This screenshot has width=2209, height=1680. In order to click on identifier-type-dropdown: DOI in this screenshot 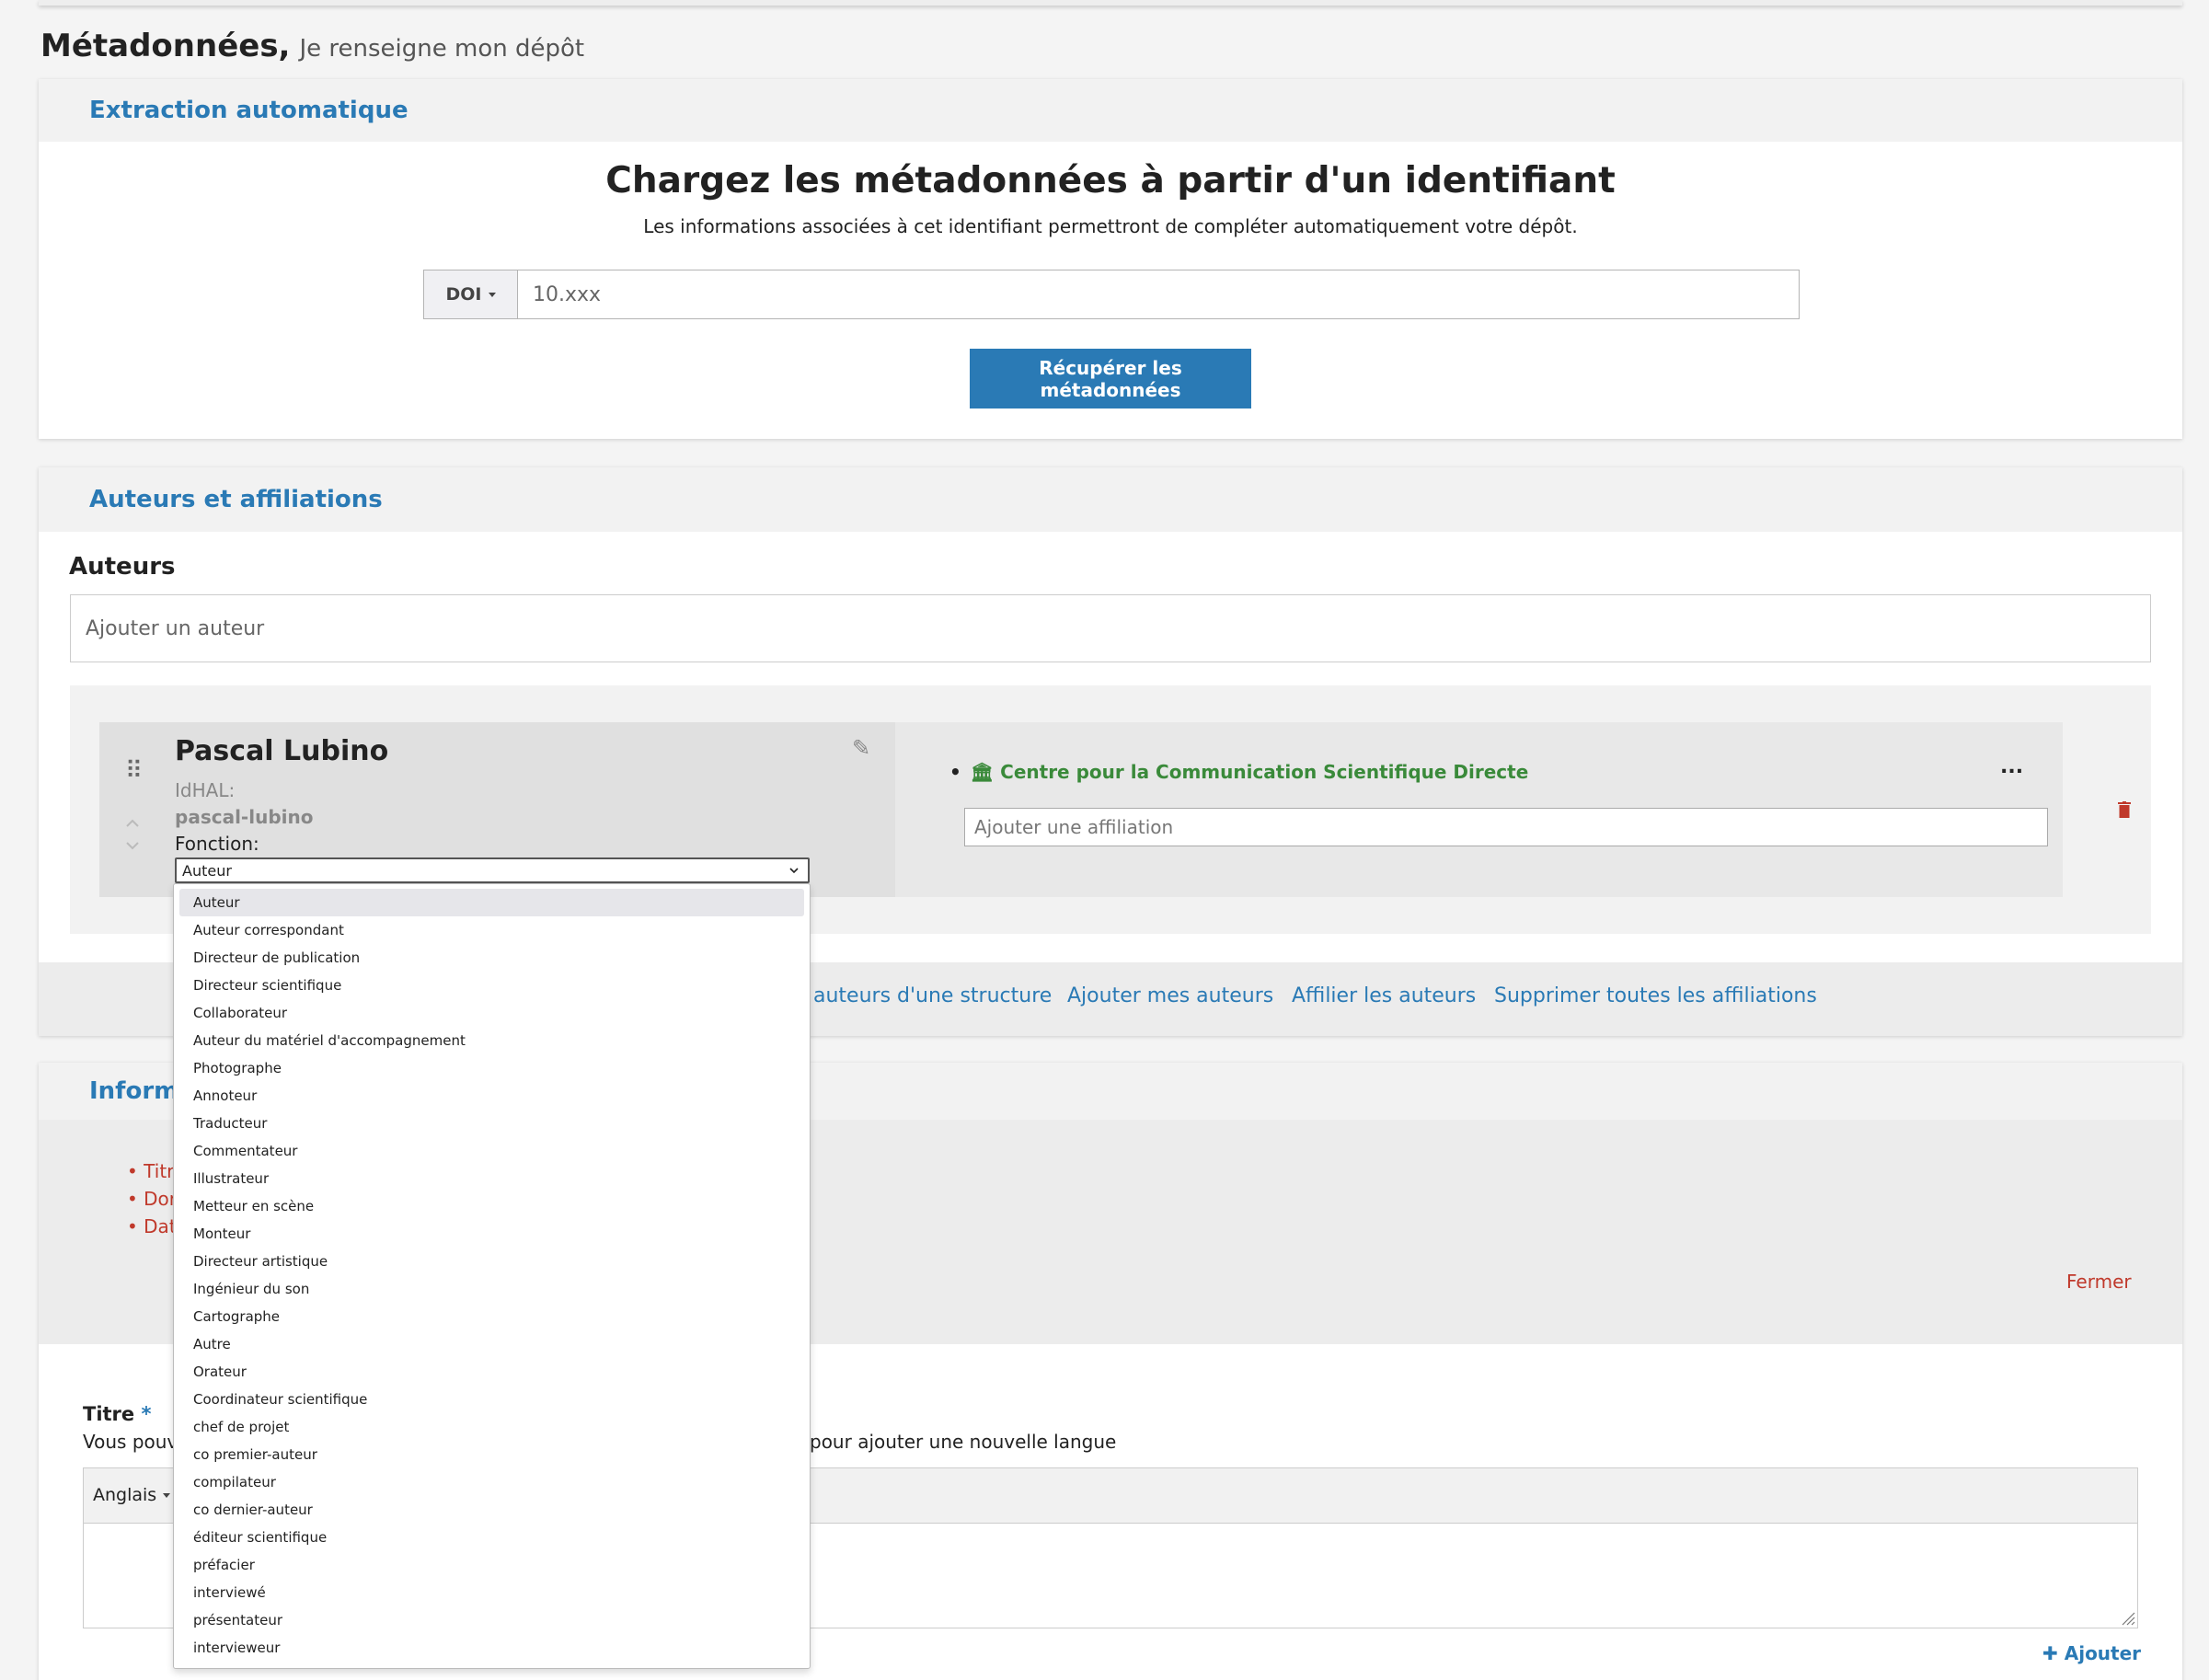, I will do `click(471, 294)`.